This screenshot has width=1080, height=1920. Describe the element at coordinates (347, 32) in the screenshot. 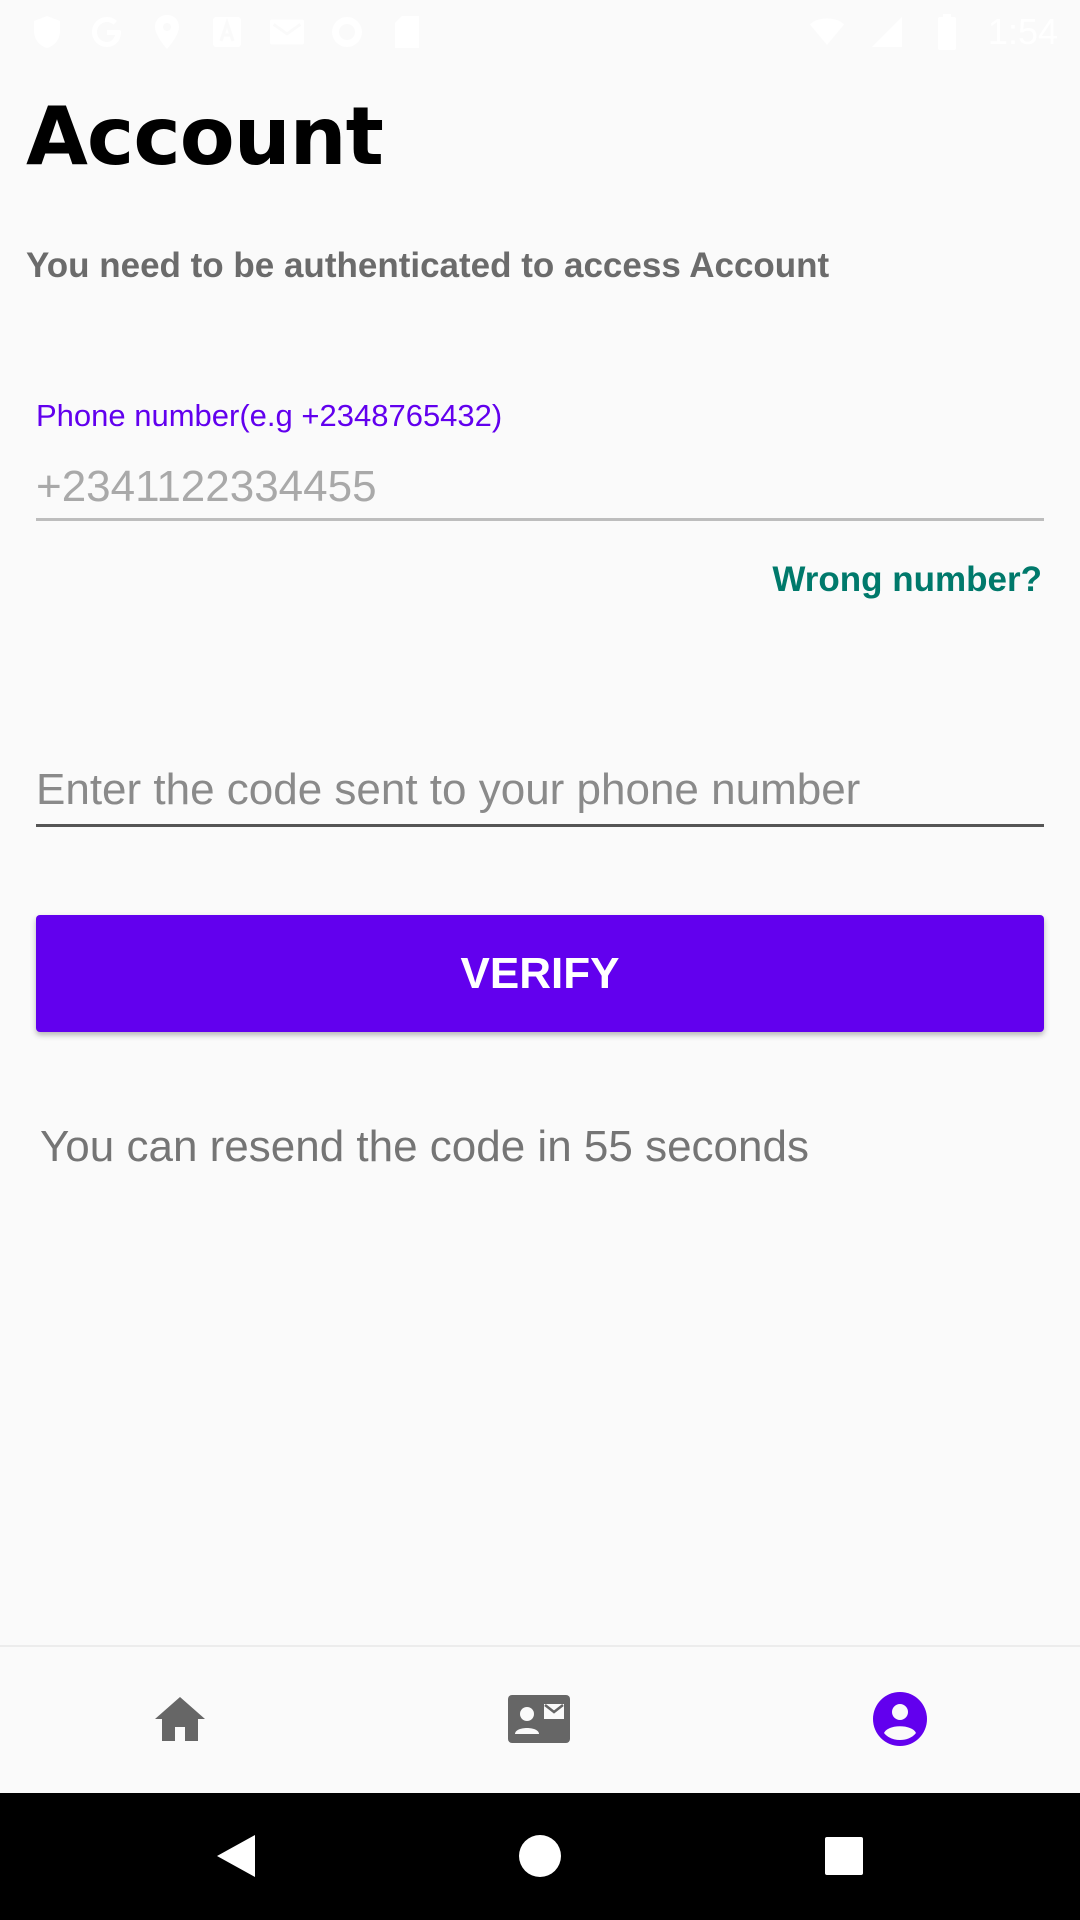

I see `sync-icon` at that location.